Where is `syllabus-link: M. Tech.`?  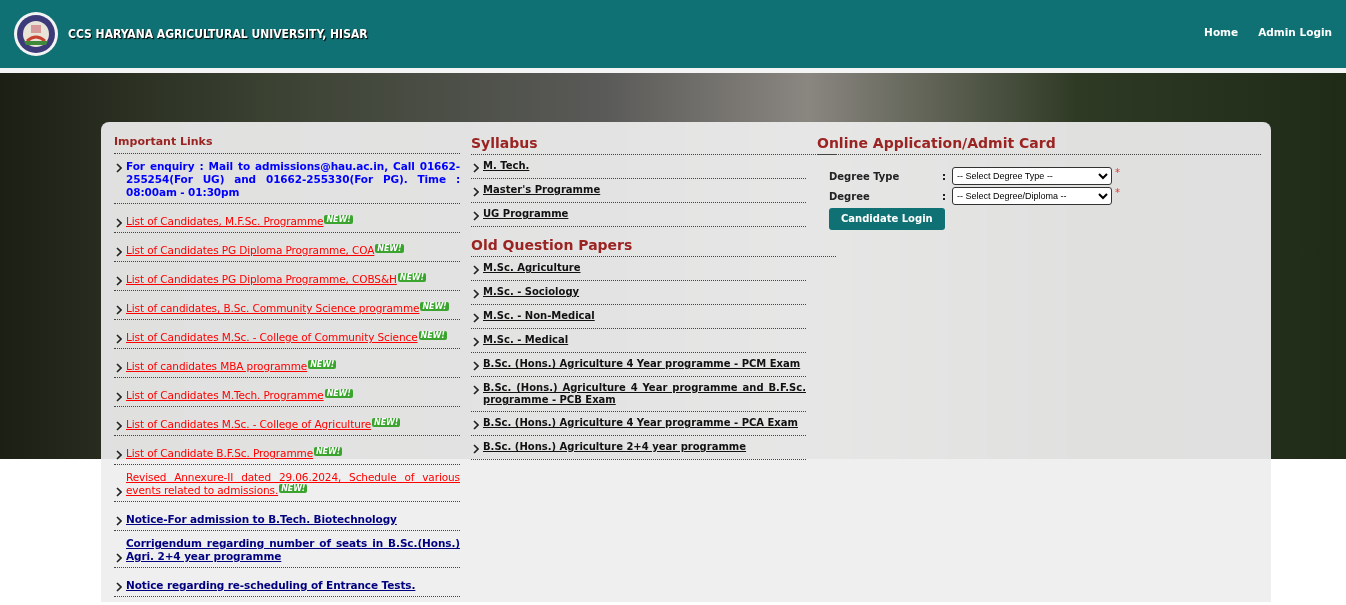 syllabus-link: M. Tech. is located at coordinates (644, 166).